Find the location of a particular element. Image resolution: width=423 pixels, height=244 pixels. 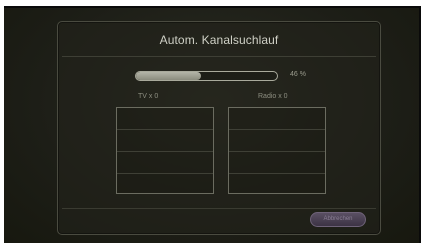

dialog-title: Autom. Kanalsuchlauf is located at coordinates (219, 40).